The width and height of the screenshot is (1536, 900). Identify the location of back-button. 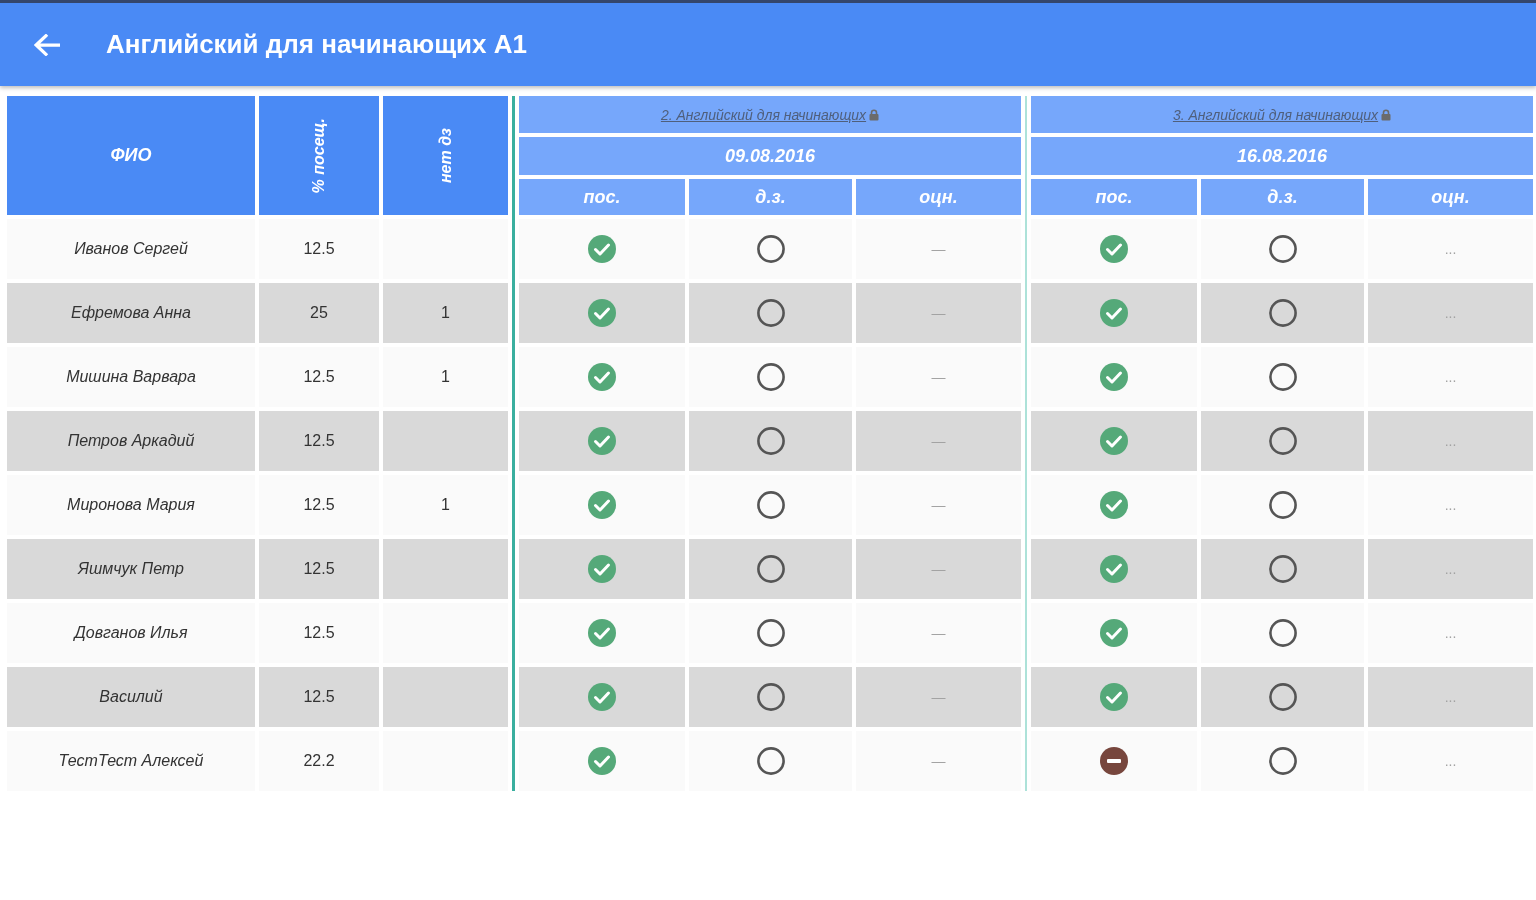
(47, 44).